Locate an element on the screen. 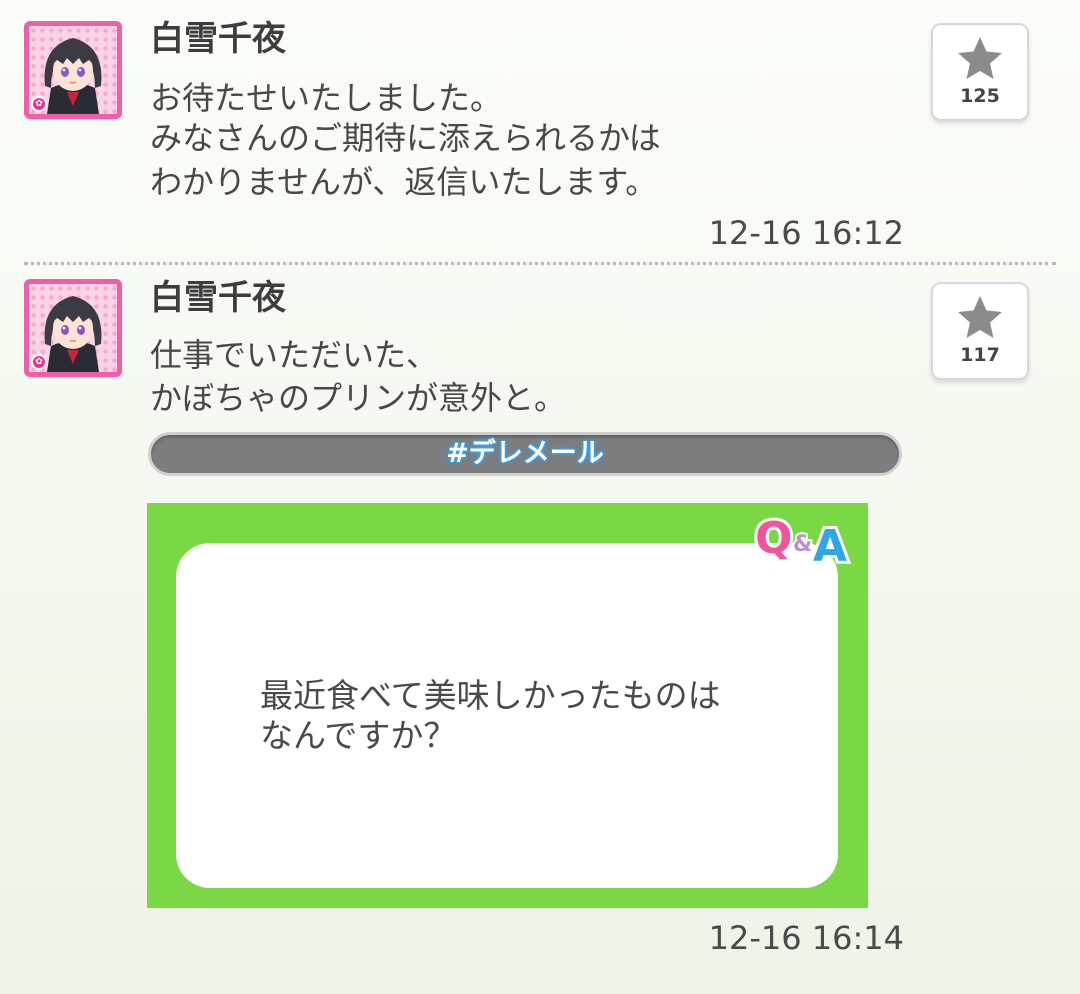 The height and width of the screenshot is (994, 1080). message-line: みなさんのご期待に添えられるかは is located at coordinates (405, 138).